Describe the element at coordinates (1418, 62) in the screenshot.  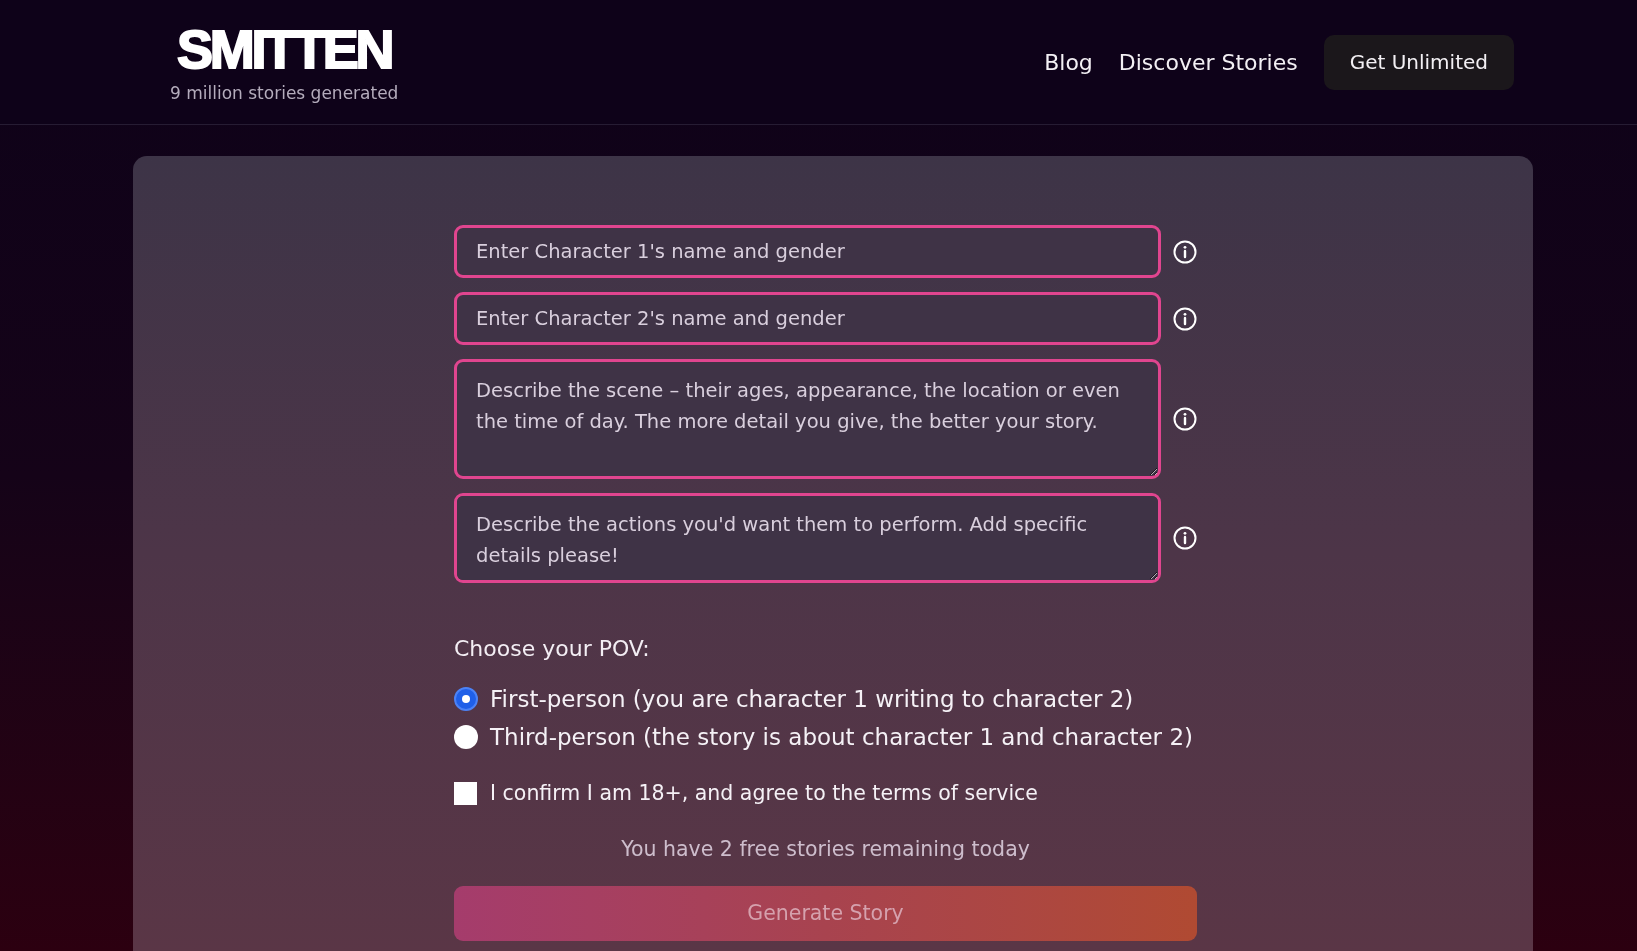
I see `get-unlimited-button: Get Unlimited` at that location.